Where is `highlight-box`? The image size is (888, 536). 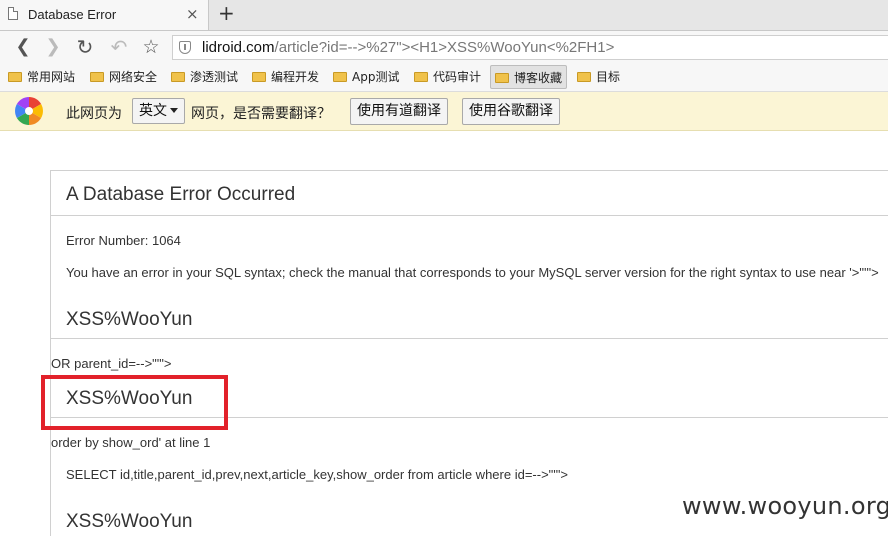 highlight-box is located at coordinates (134, 402).